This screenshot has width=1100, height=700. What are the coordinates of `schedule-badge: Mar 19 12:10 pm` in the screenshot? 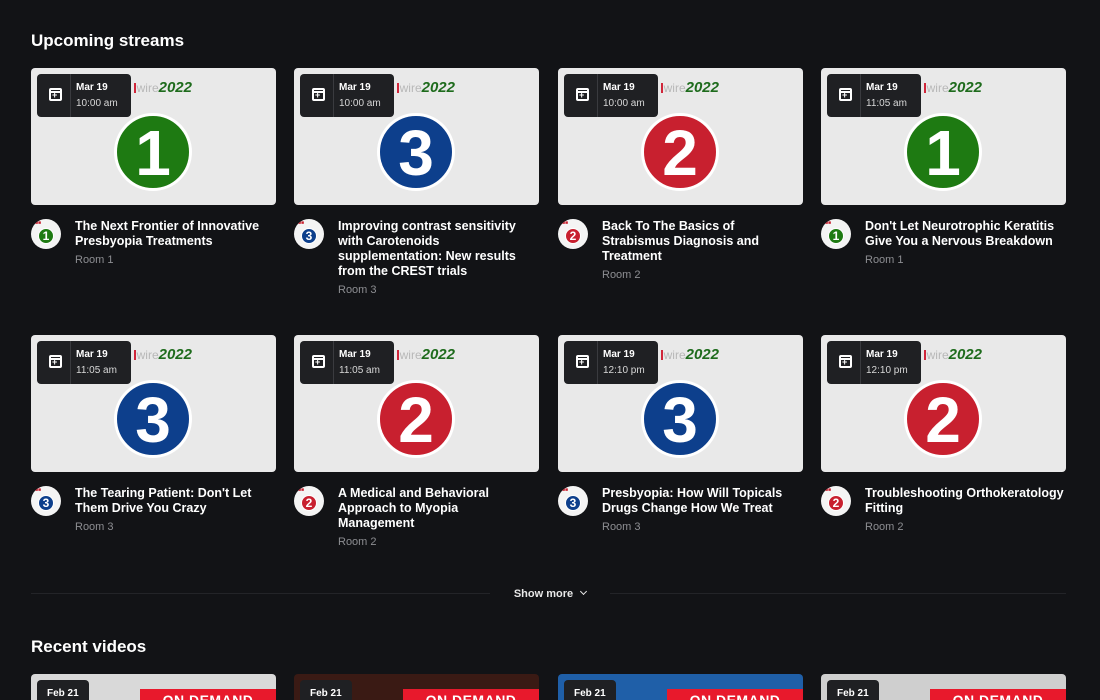 It's located at (874, 362).